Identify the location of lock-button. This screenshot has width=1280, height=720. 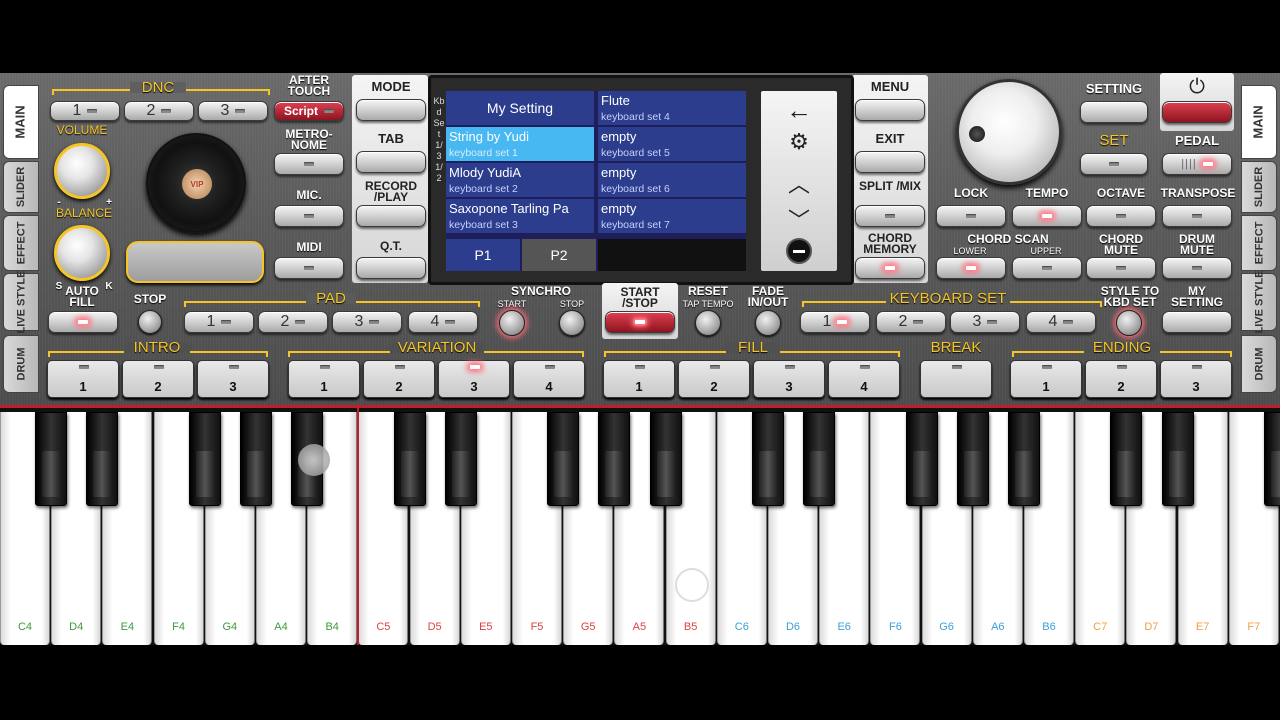
(971, 216).